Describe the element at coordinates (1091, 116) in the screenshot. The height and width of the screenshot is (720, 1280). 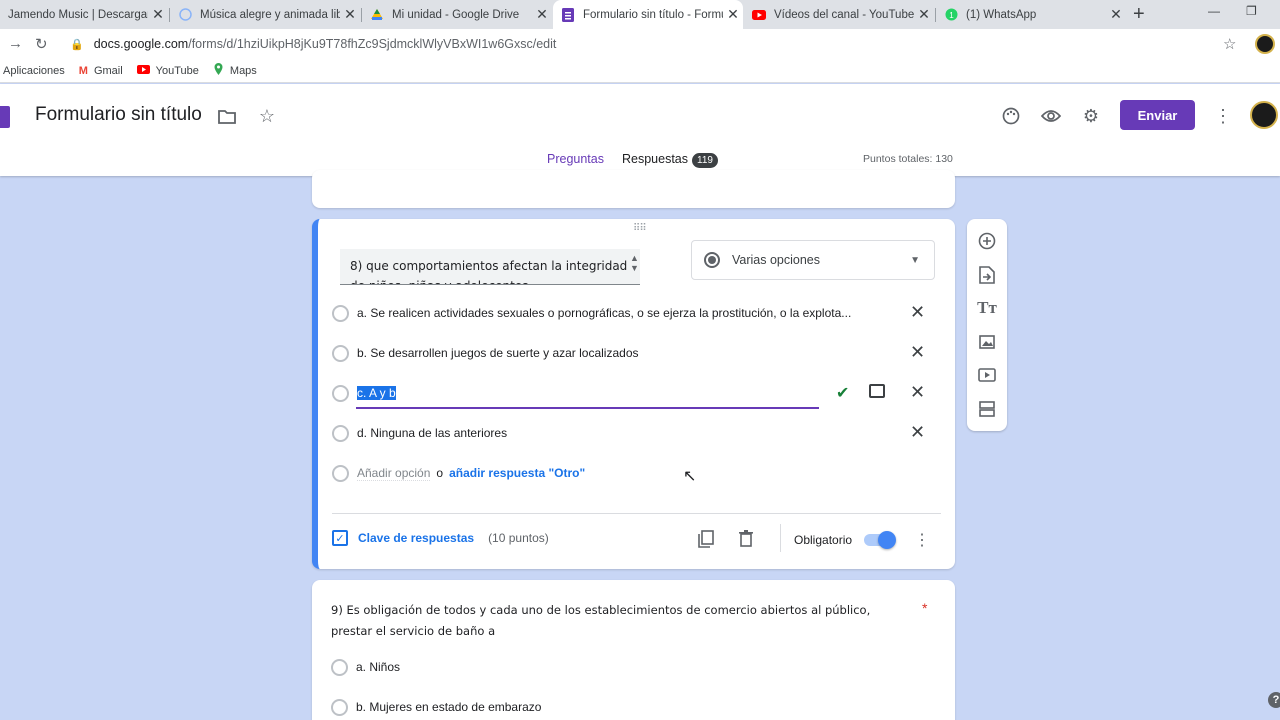
I see `settings-gear-icon: ⚙` at that location.